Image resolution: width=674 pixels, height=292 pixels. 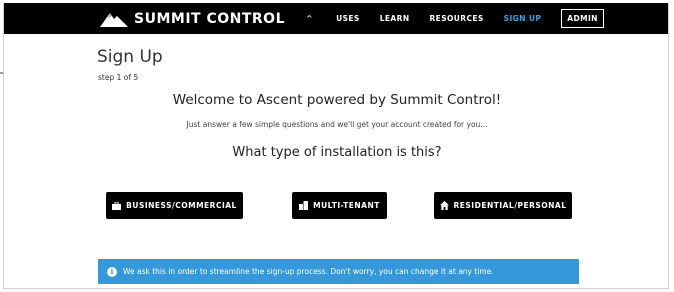 I want to click on nav-item-sign-up: SIGN UP, so click(x=523, y=18).